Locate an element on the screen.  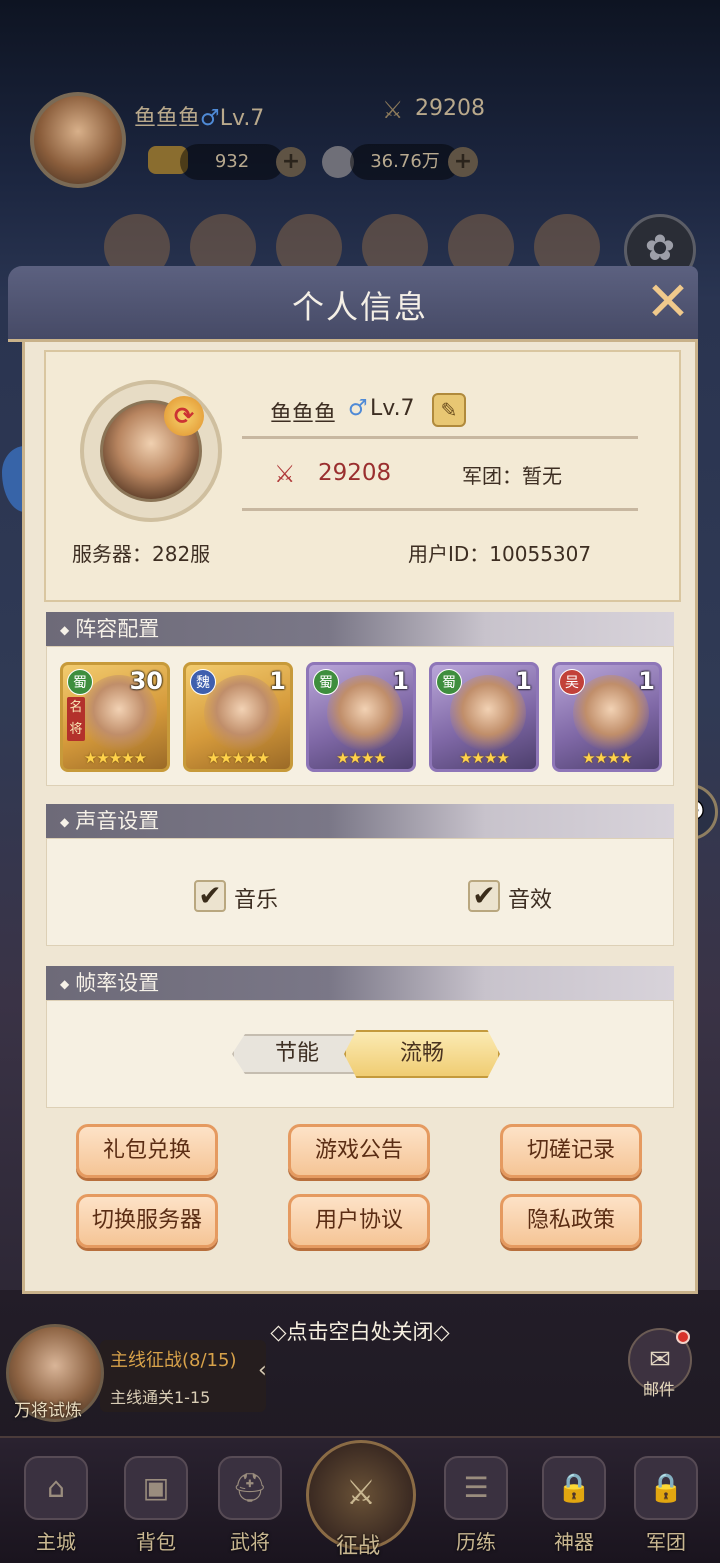
profile-corps: 军团：暂无 is located at coordinates (512, 476).